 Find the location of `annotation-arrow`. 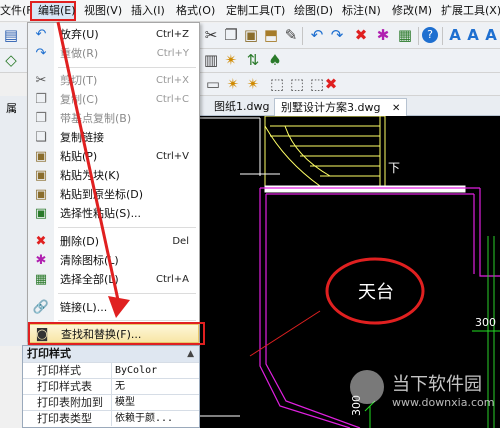

annotation-arrow is located at coordinates (93, 169).